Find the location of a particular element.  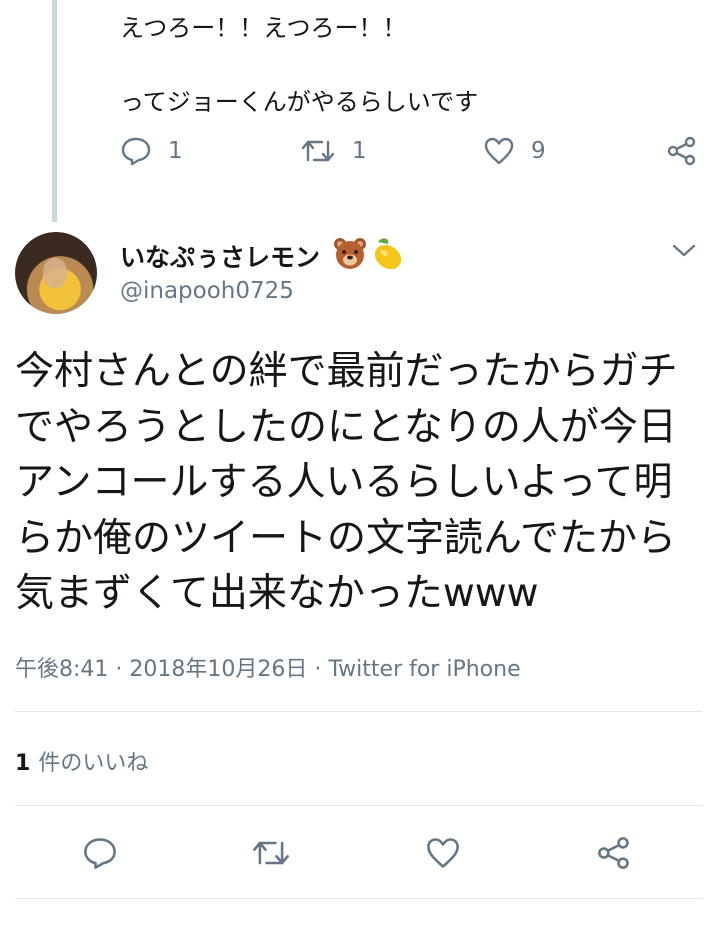

previous-like-count: 9 is located at coordinates (538, 151).